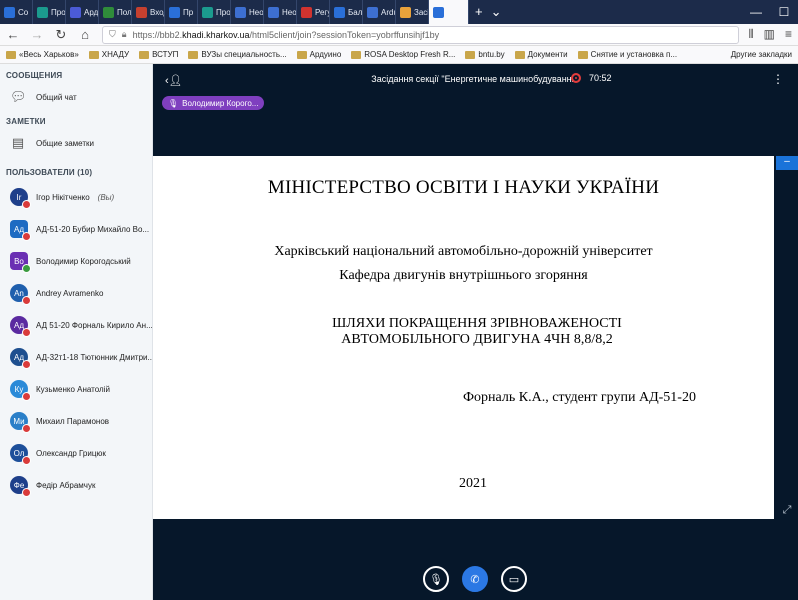 Image resolution: width=798 pixels, height=600 pixels. Describe the element at coordinates (591, 78) in the screenshot. I see `recording-indicator: 70:52` at that location.